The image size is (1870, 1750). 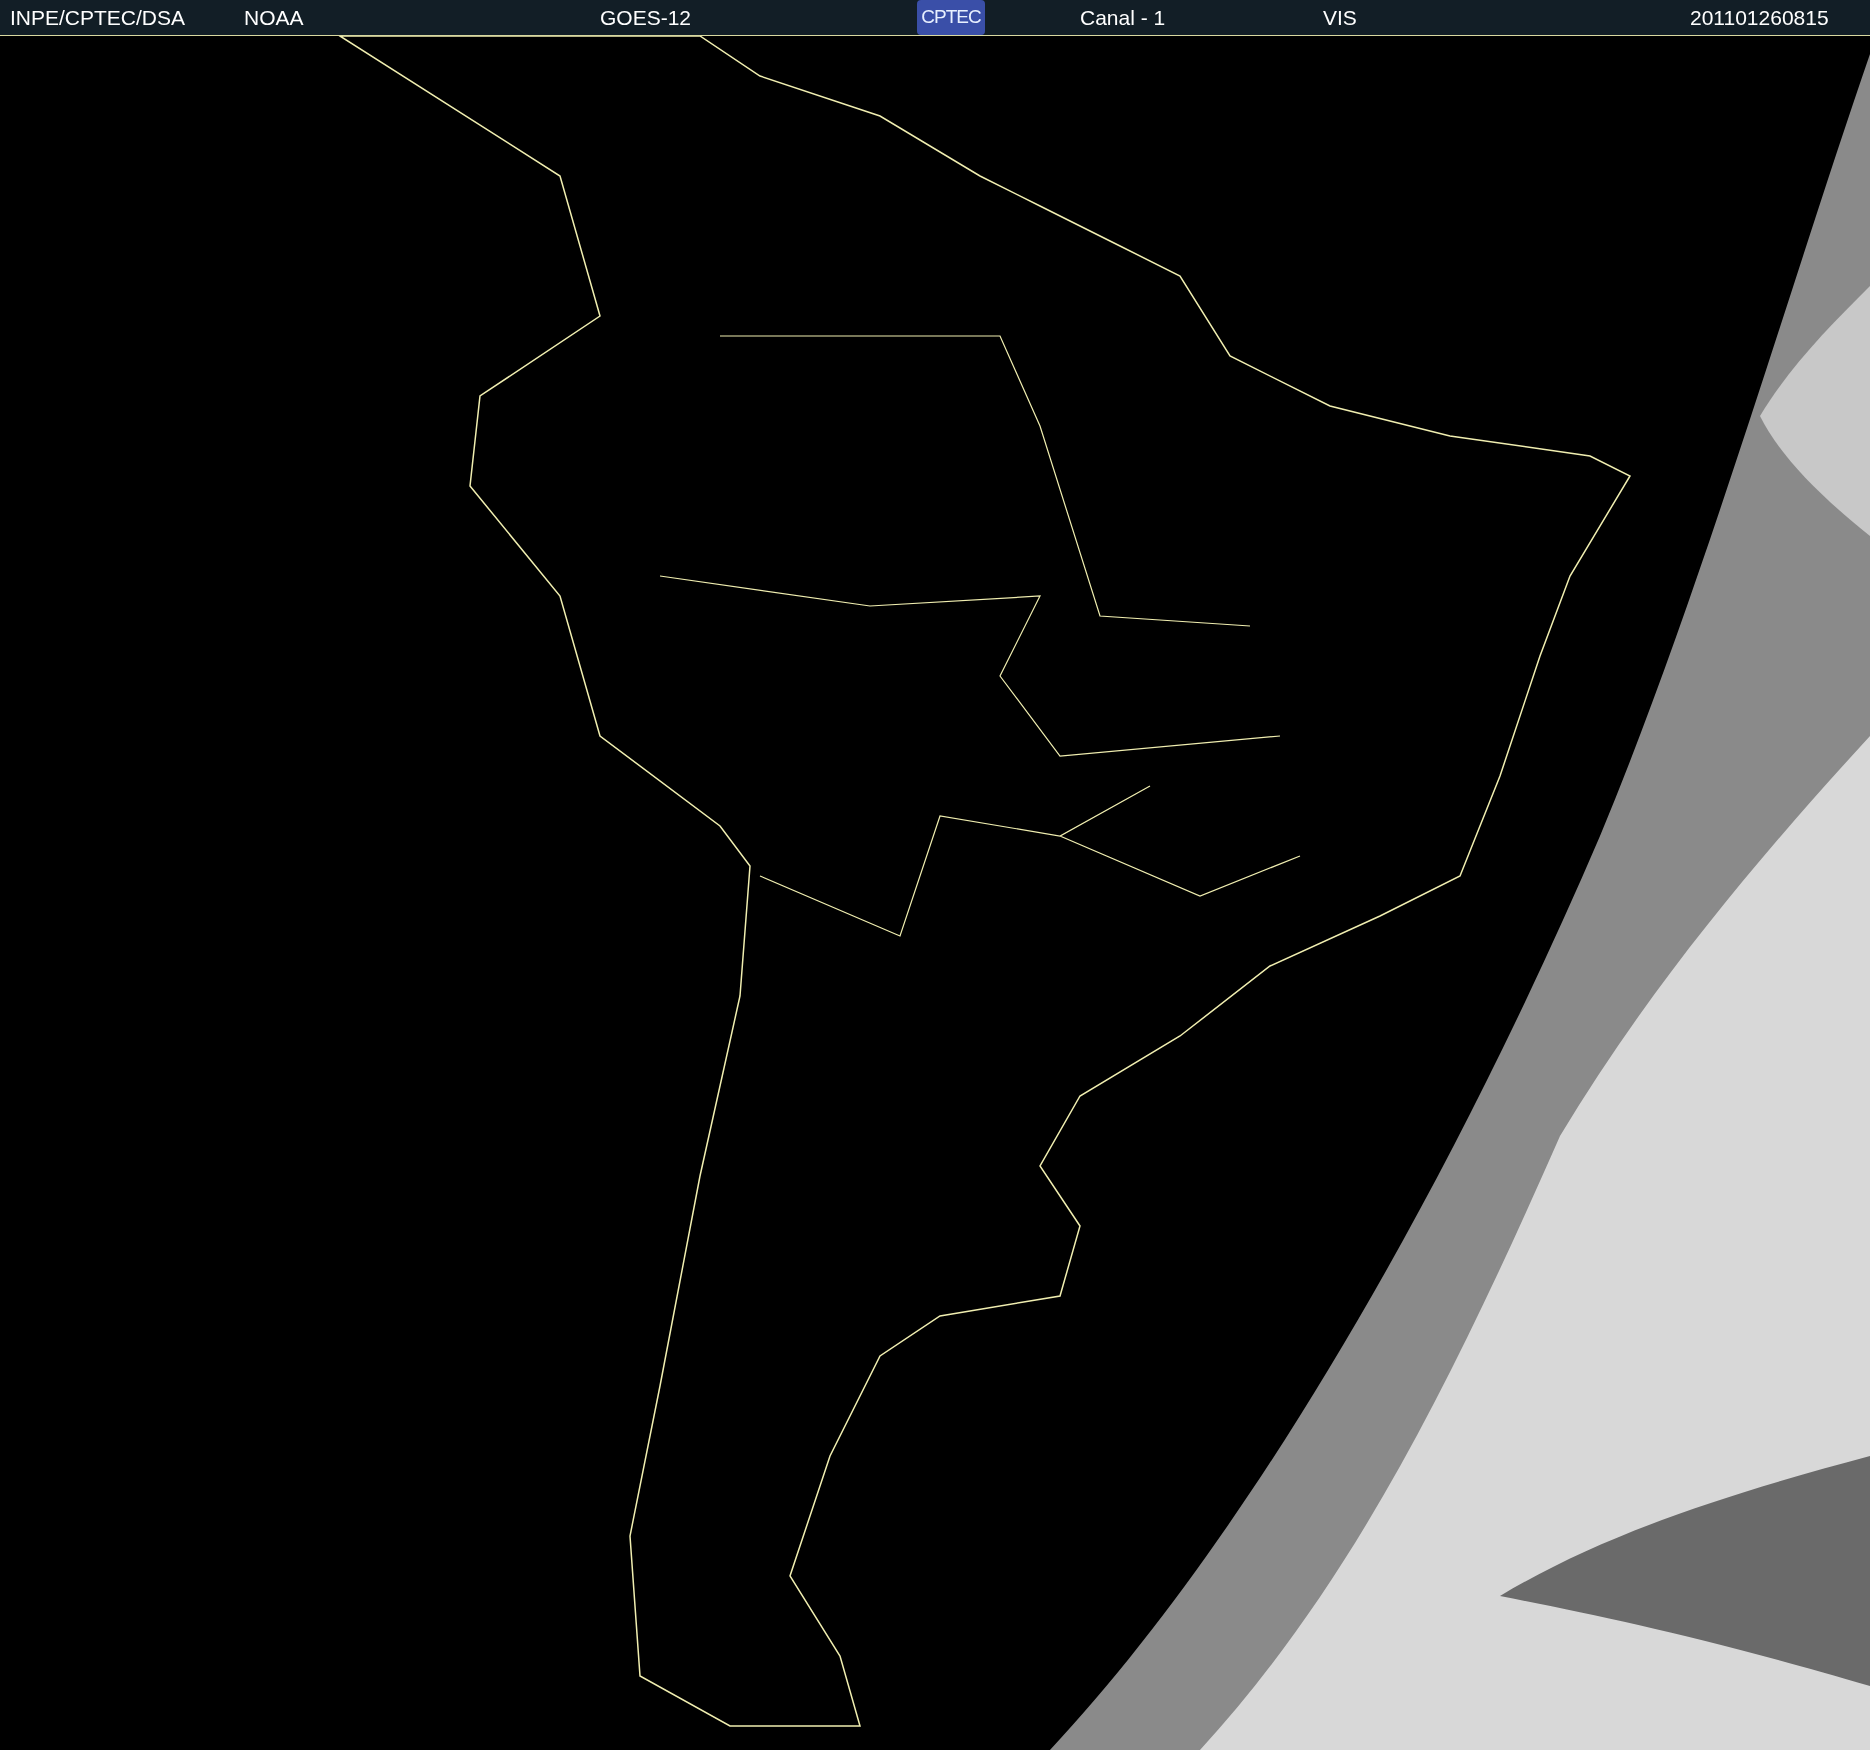 What do you see at coordinates (1123, 17) in the screenshot?
I see `channel-label: Canal - 1` at bounding box center [1123, 17].